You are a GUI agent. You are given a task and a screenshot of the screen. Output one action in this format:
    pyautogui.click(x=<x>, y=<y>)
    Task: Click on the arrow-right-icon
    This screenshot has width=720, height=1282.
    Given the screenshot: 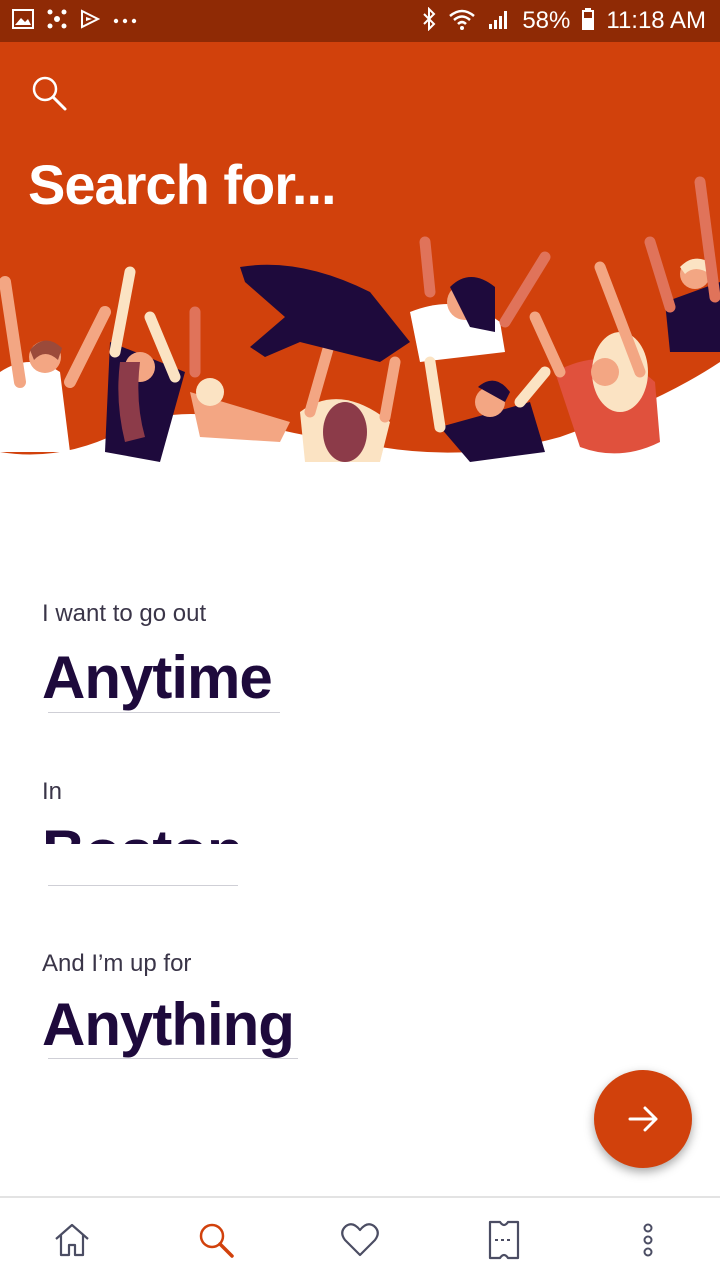 What is the action you would take?
    pyautogui.click(x=643, y=1119)
    